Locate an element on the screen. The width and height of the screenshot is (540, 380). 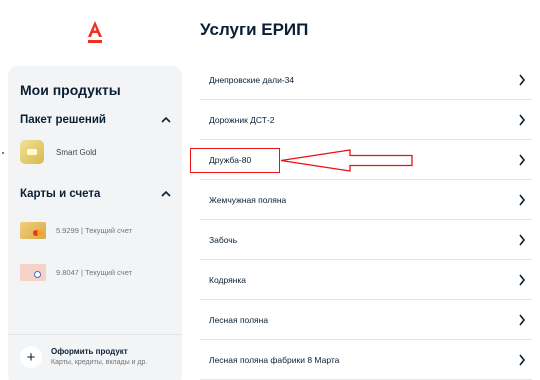
mastercard-card-icon is located at coordinates (33, 230).